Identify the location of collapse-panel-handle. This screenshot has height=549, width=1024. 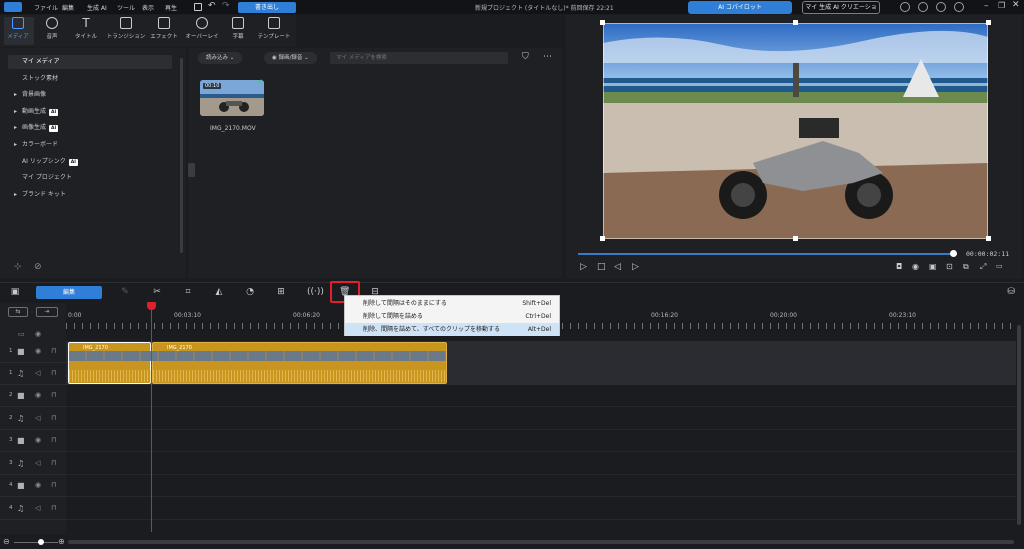
(191, 170).